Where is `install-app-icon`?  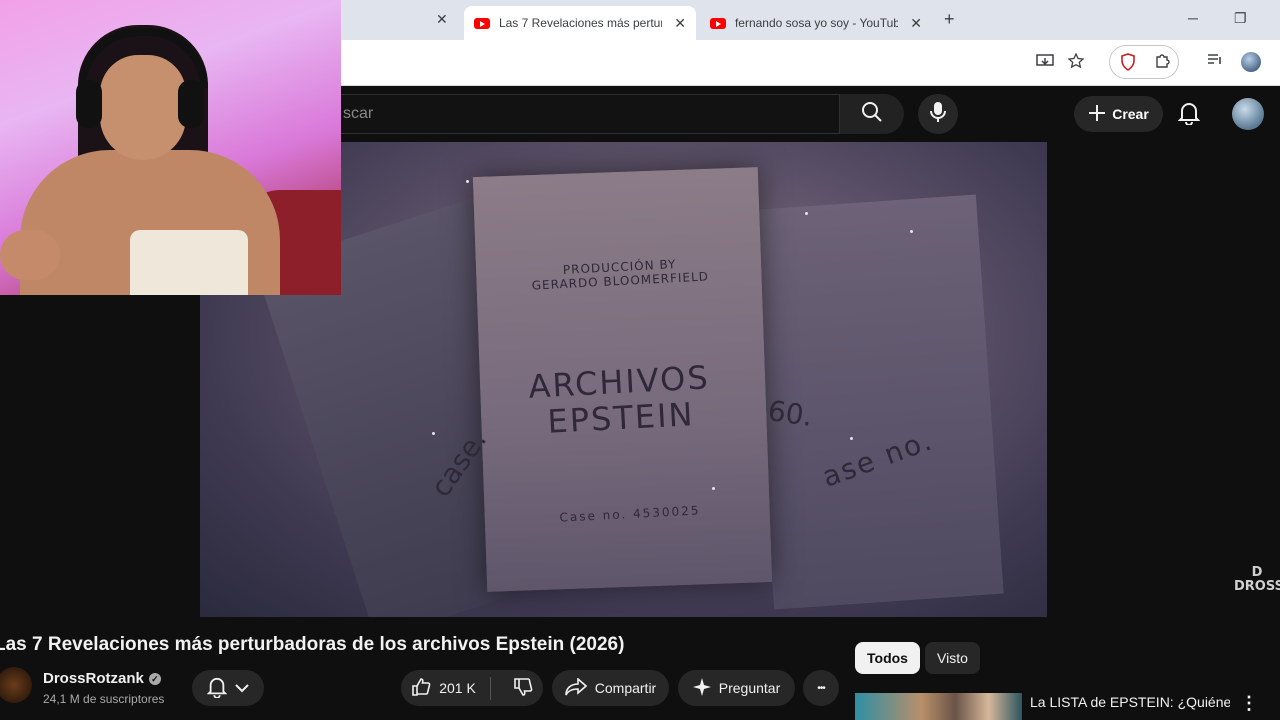 install-app-icon is located at coordinates (1045, 63).